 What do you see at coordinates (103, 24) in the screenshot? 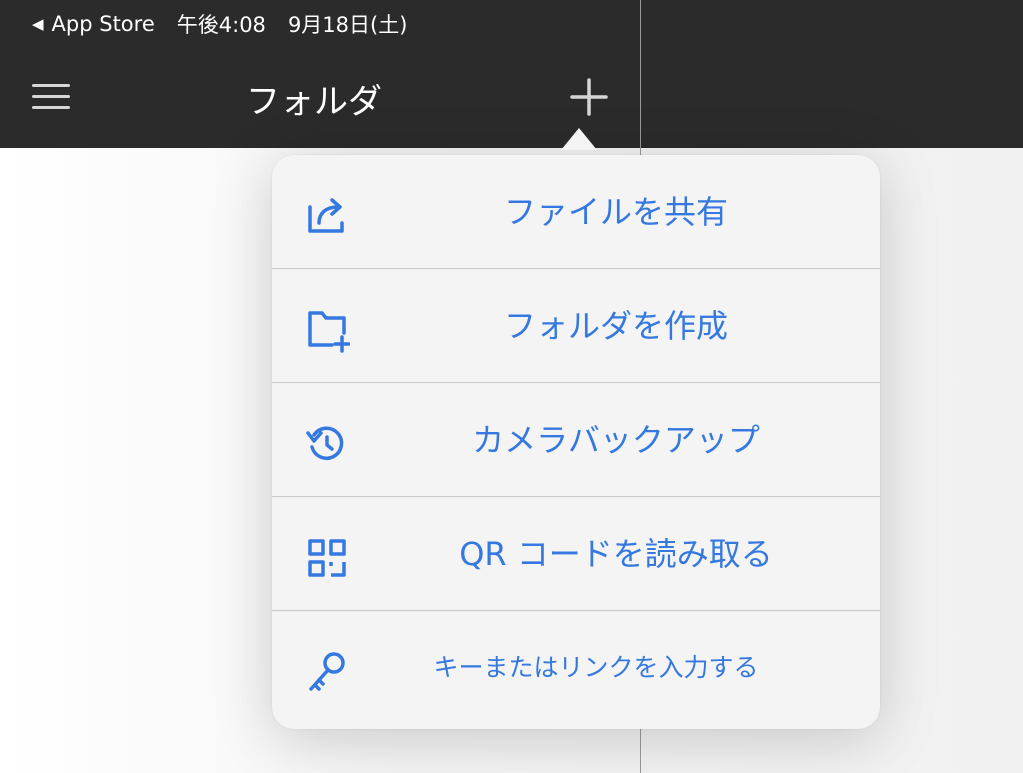
I see `back-to-app-link: App Store` at bounding box center [103, 24].